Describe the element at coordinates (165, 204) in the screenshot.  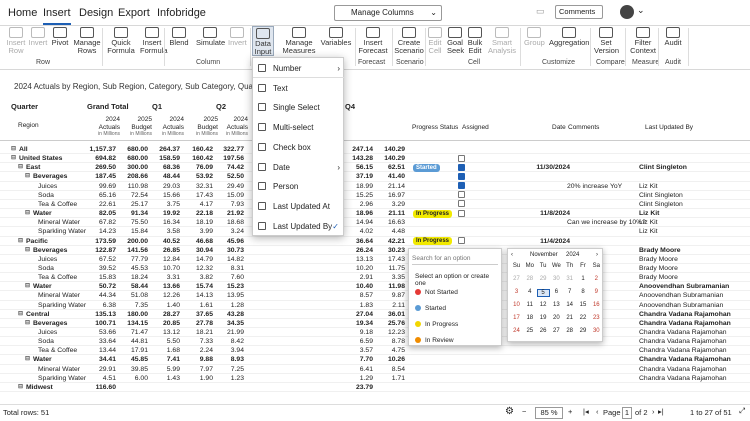
I see `value-cell: 3.75` at that location.